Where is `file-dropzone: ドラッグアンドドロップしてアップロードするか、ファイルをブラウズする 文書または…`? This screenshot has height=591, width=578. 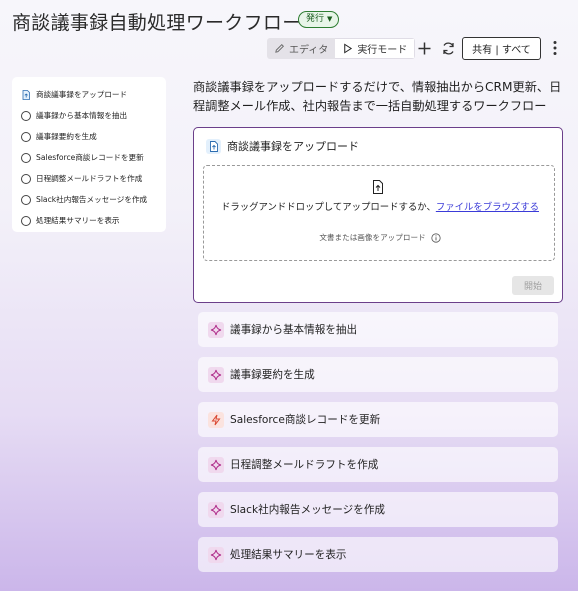
file-dropzone: ドラッグアンドドロップしてアップロードするか、ファイルをブラウズする 文書または… is located at coordinates (379, 213).